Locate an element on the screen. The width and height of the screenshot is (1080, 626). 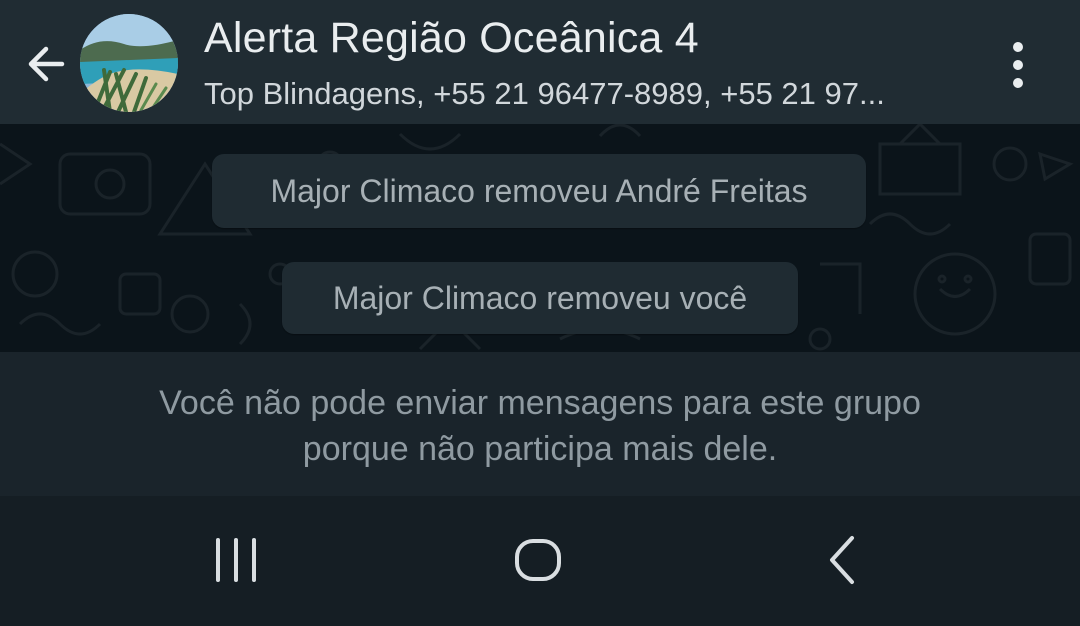
avatar-image is located at coordinates (129, 63).